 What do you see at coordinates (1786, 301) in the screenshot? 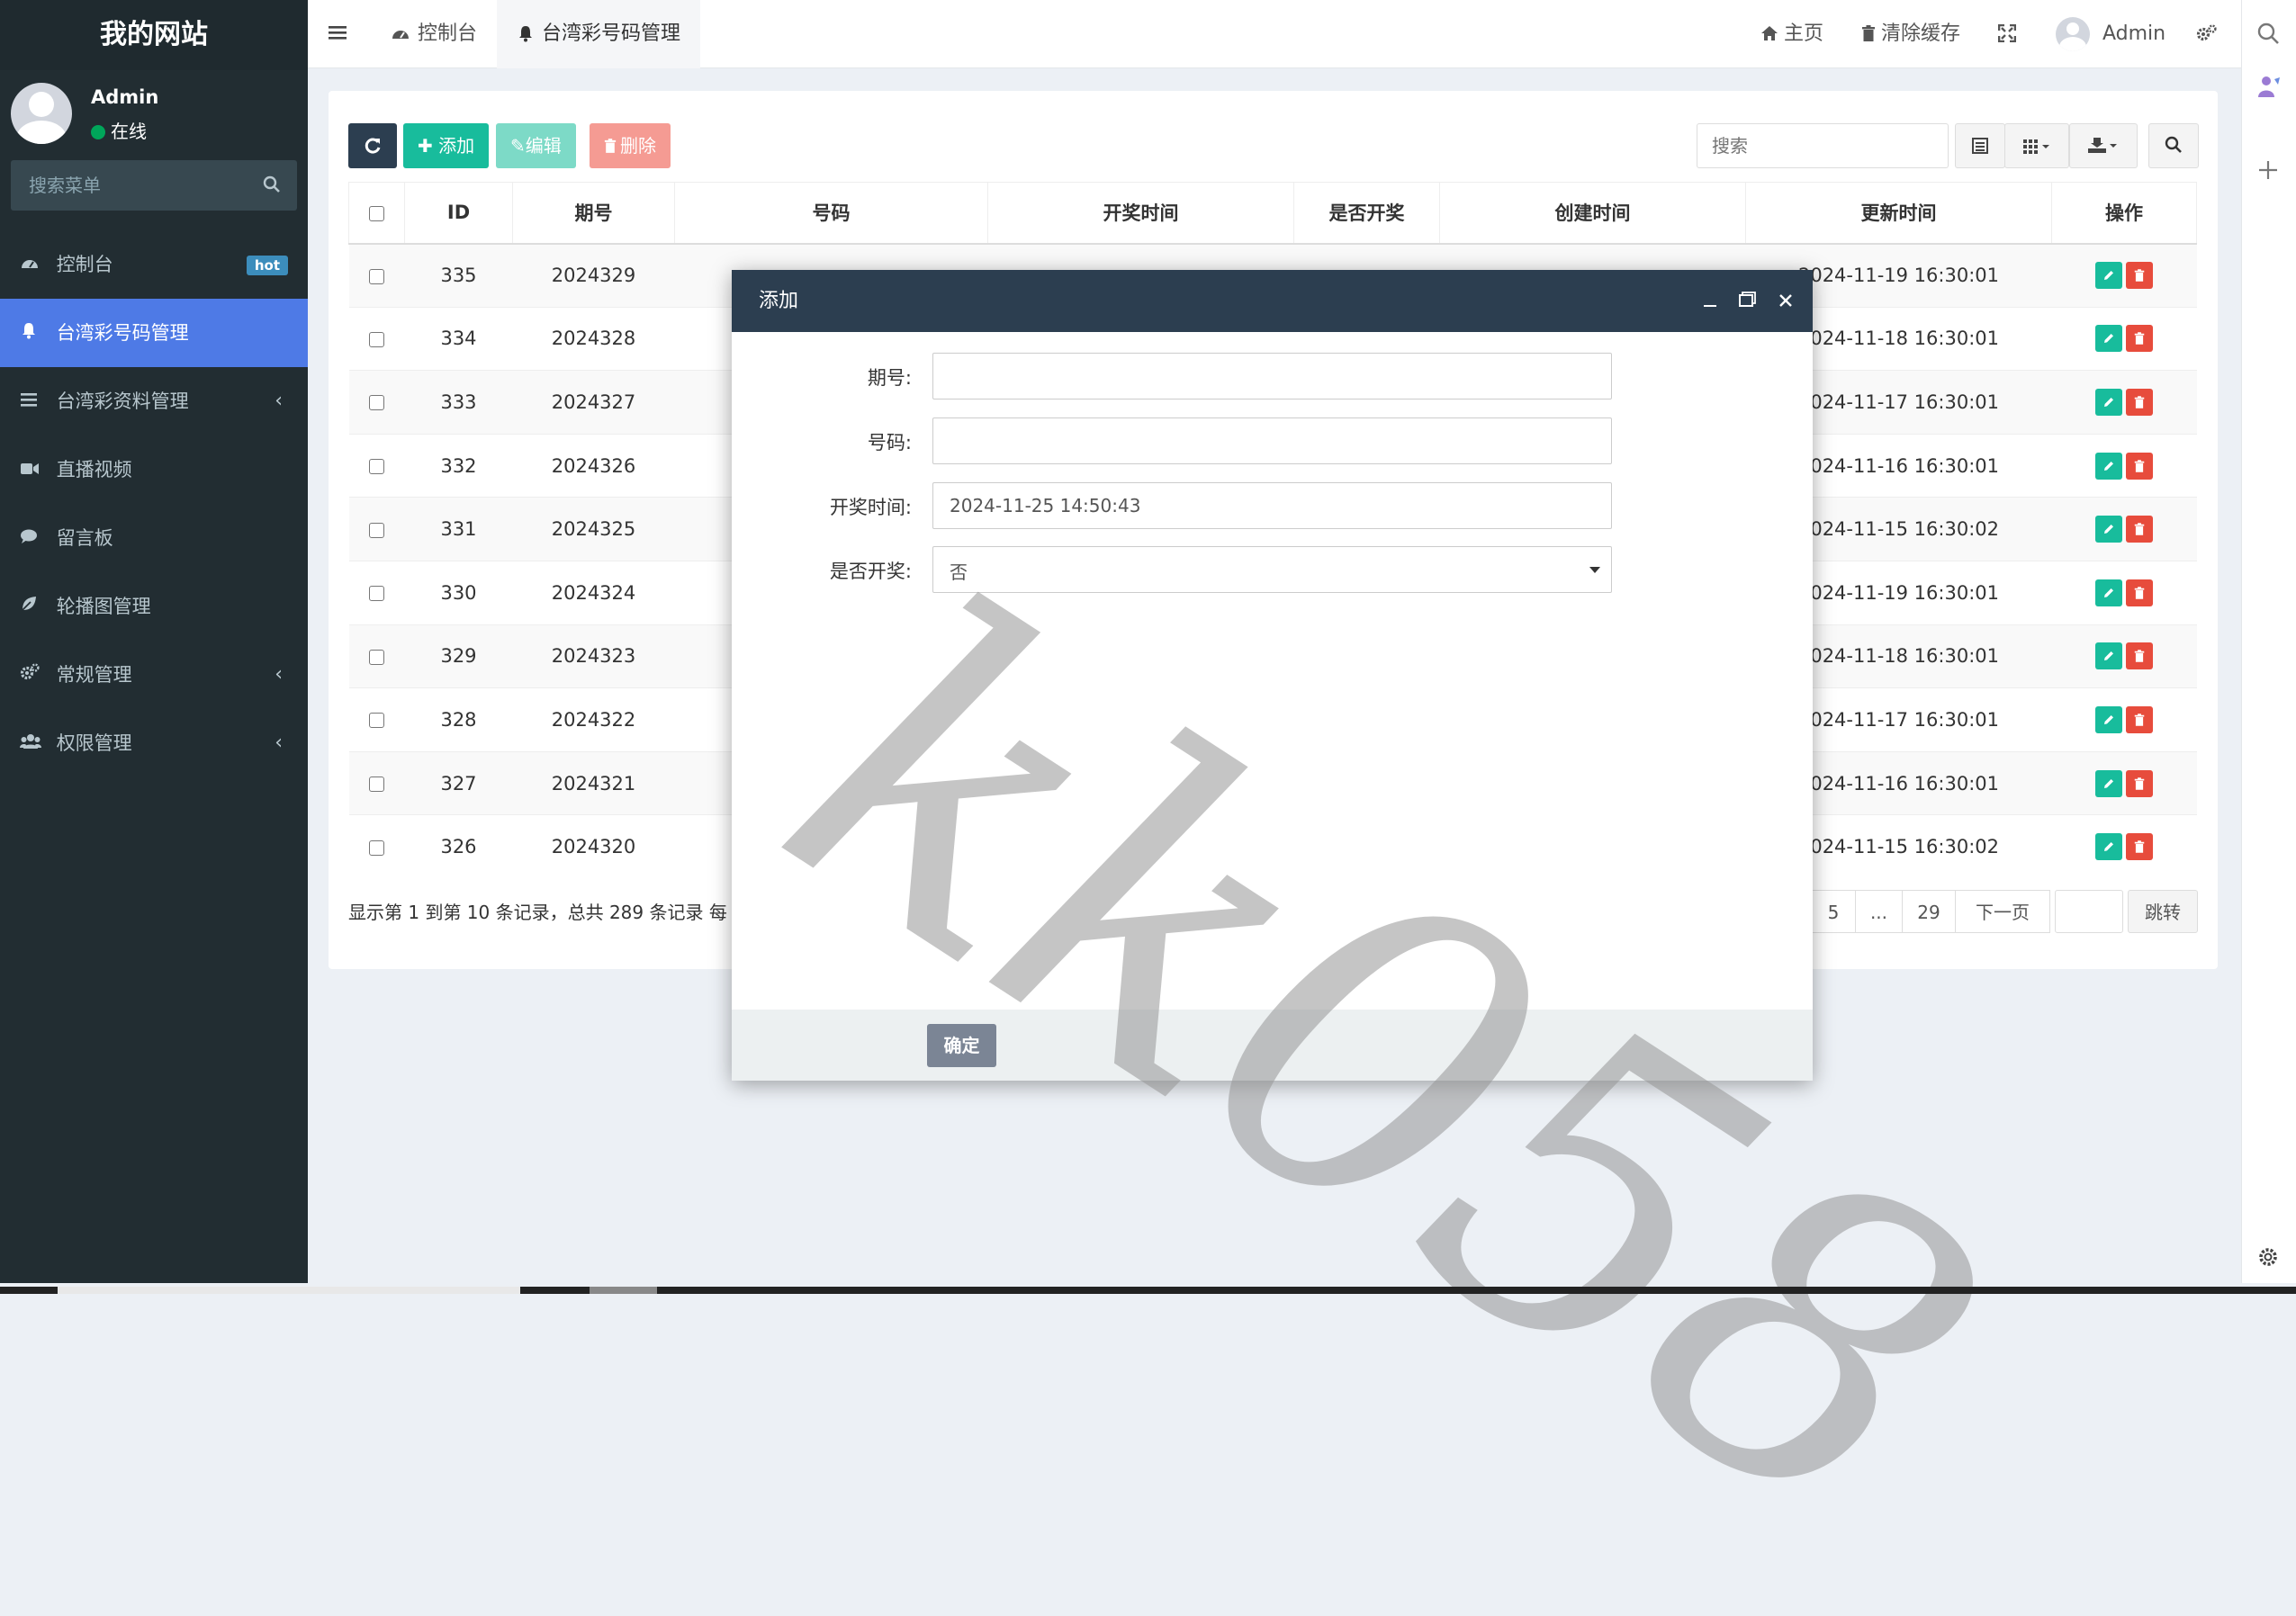
I see `close-icon` at bounding box center [1786, 301].